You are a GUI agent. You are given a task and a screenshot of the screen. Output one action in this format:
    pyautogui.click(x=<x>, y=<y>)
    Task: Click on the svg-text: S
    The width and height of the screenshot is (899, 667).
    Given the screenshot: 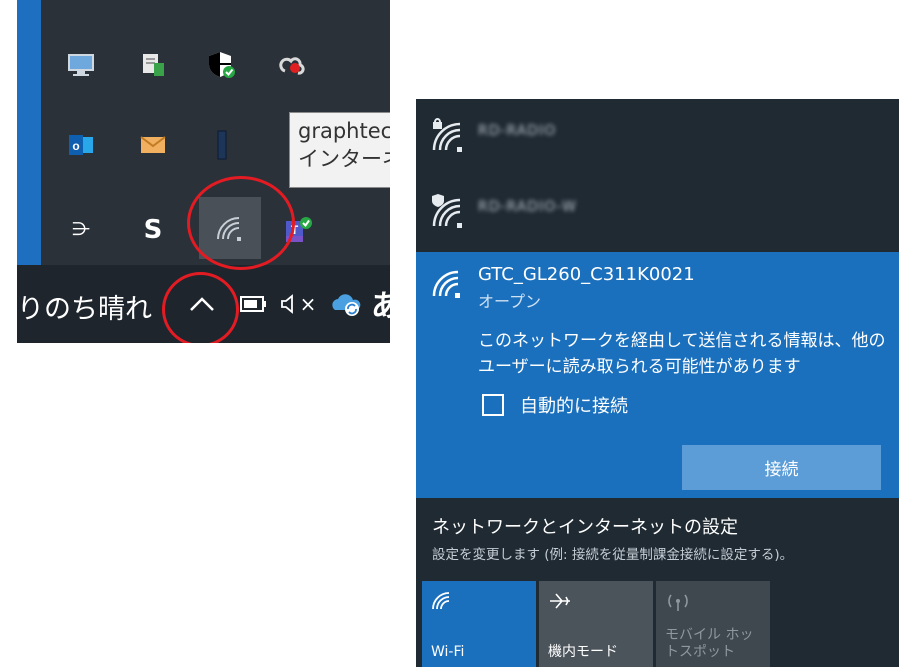 What is the action you would take?
    pyautogui.click(x=153, y=229)
    